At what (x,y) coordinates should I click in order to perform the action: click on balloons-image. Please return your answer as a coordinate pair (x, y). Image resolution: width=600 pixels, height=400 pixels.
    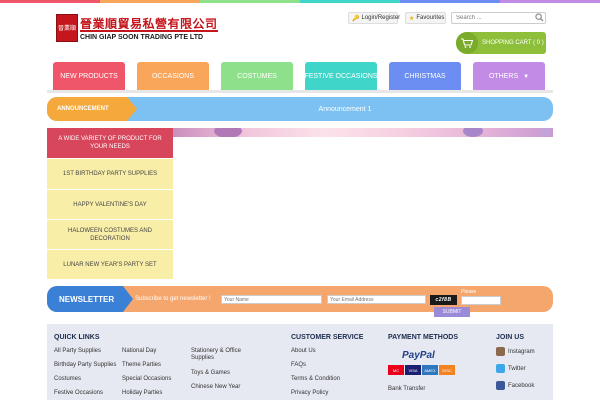
    Looking at the image, I should click on (382, 132).